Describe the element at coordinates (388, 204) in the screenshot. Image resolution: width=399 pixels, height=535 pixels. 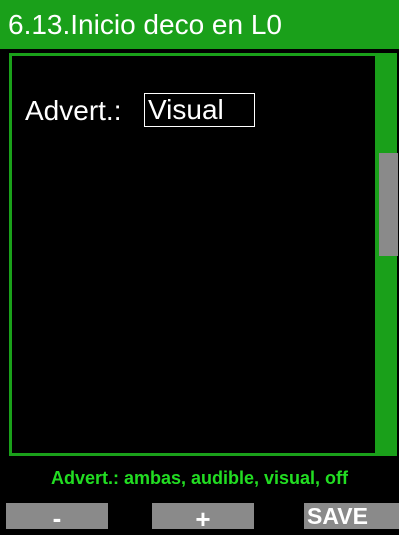
I see `scrollbar-thumb` at that location.